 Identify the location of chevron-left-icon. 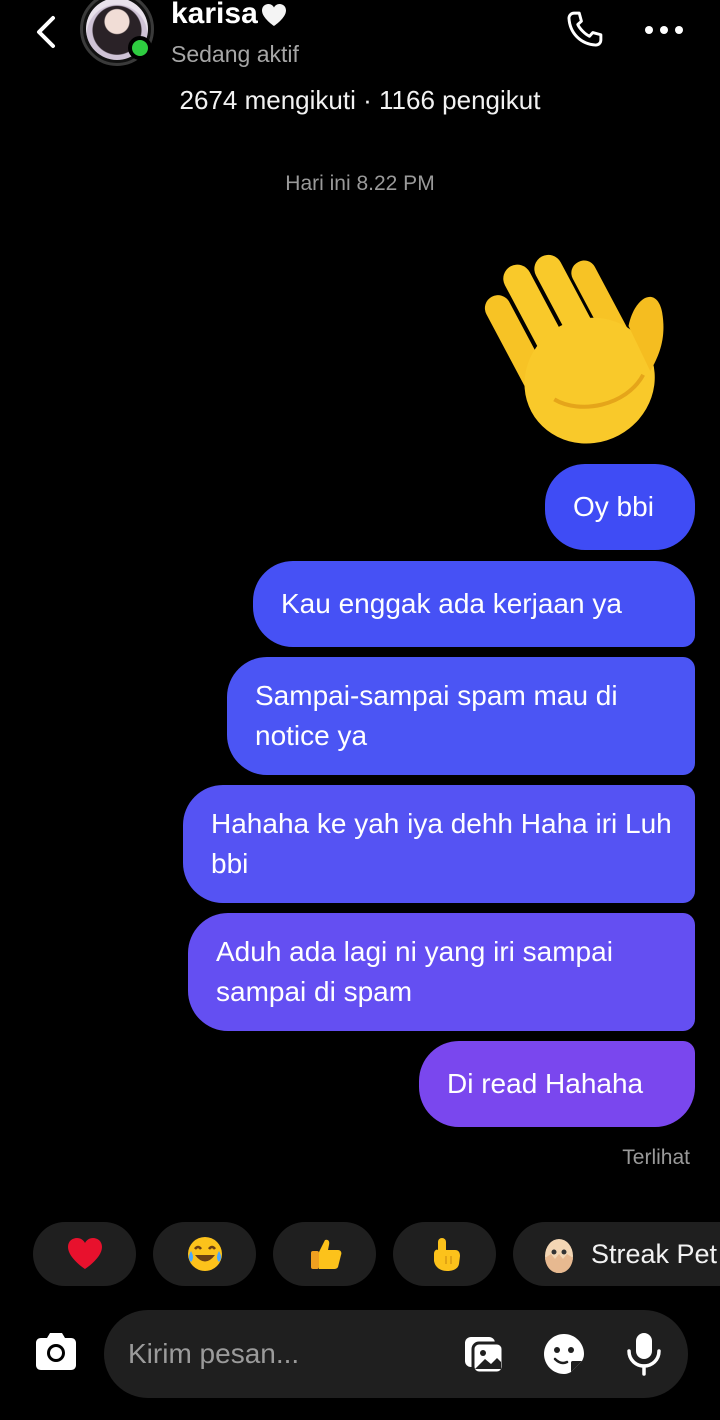
(46, 32).